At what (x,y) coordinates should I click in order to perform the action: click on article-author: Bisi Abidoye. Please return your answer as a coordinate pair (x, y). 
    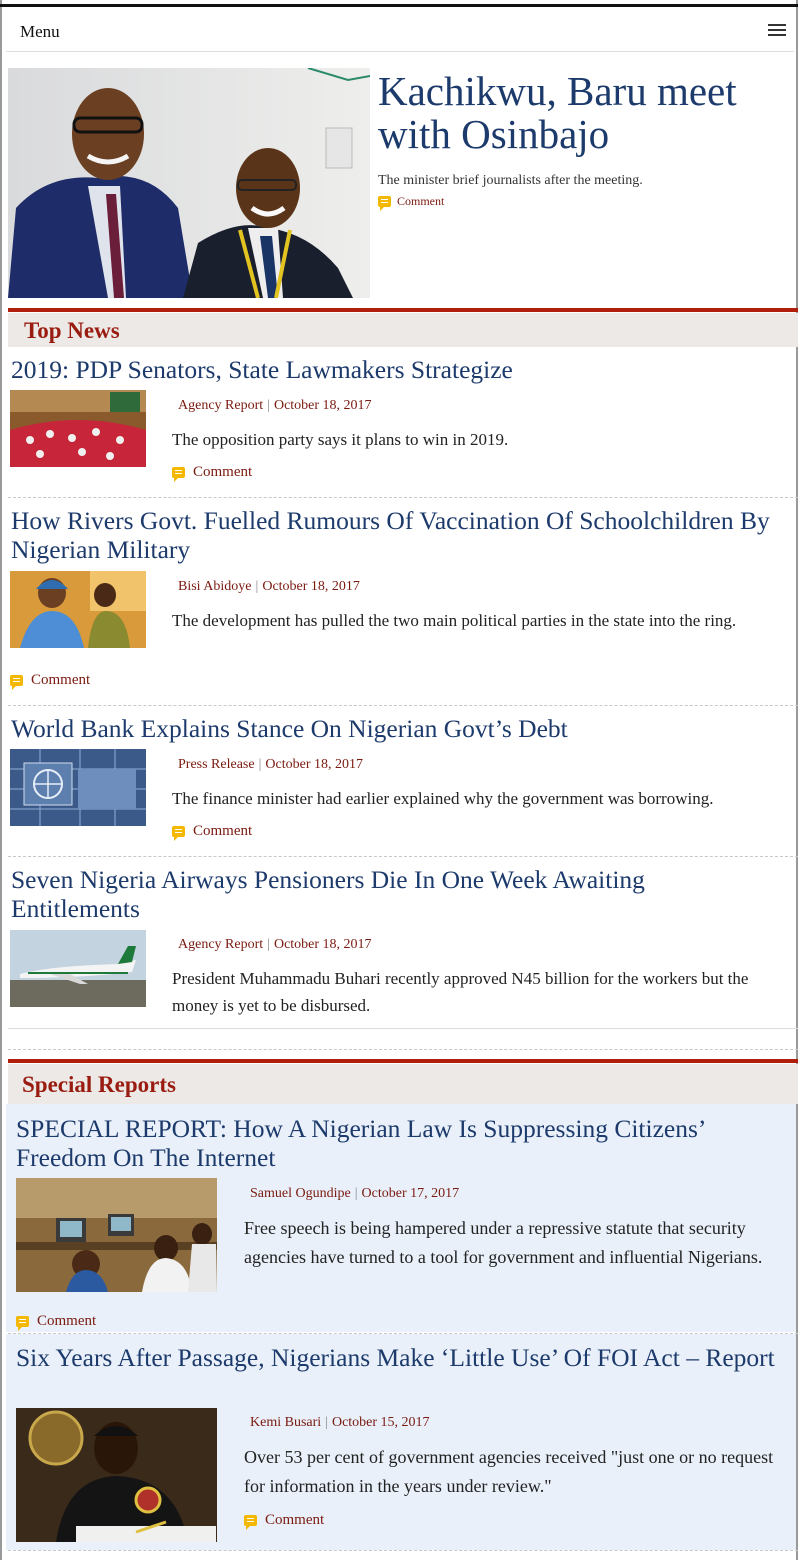
    Looking at the image, I should click on (215, 586).